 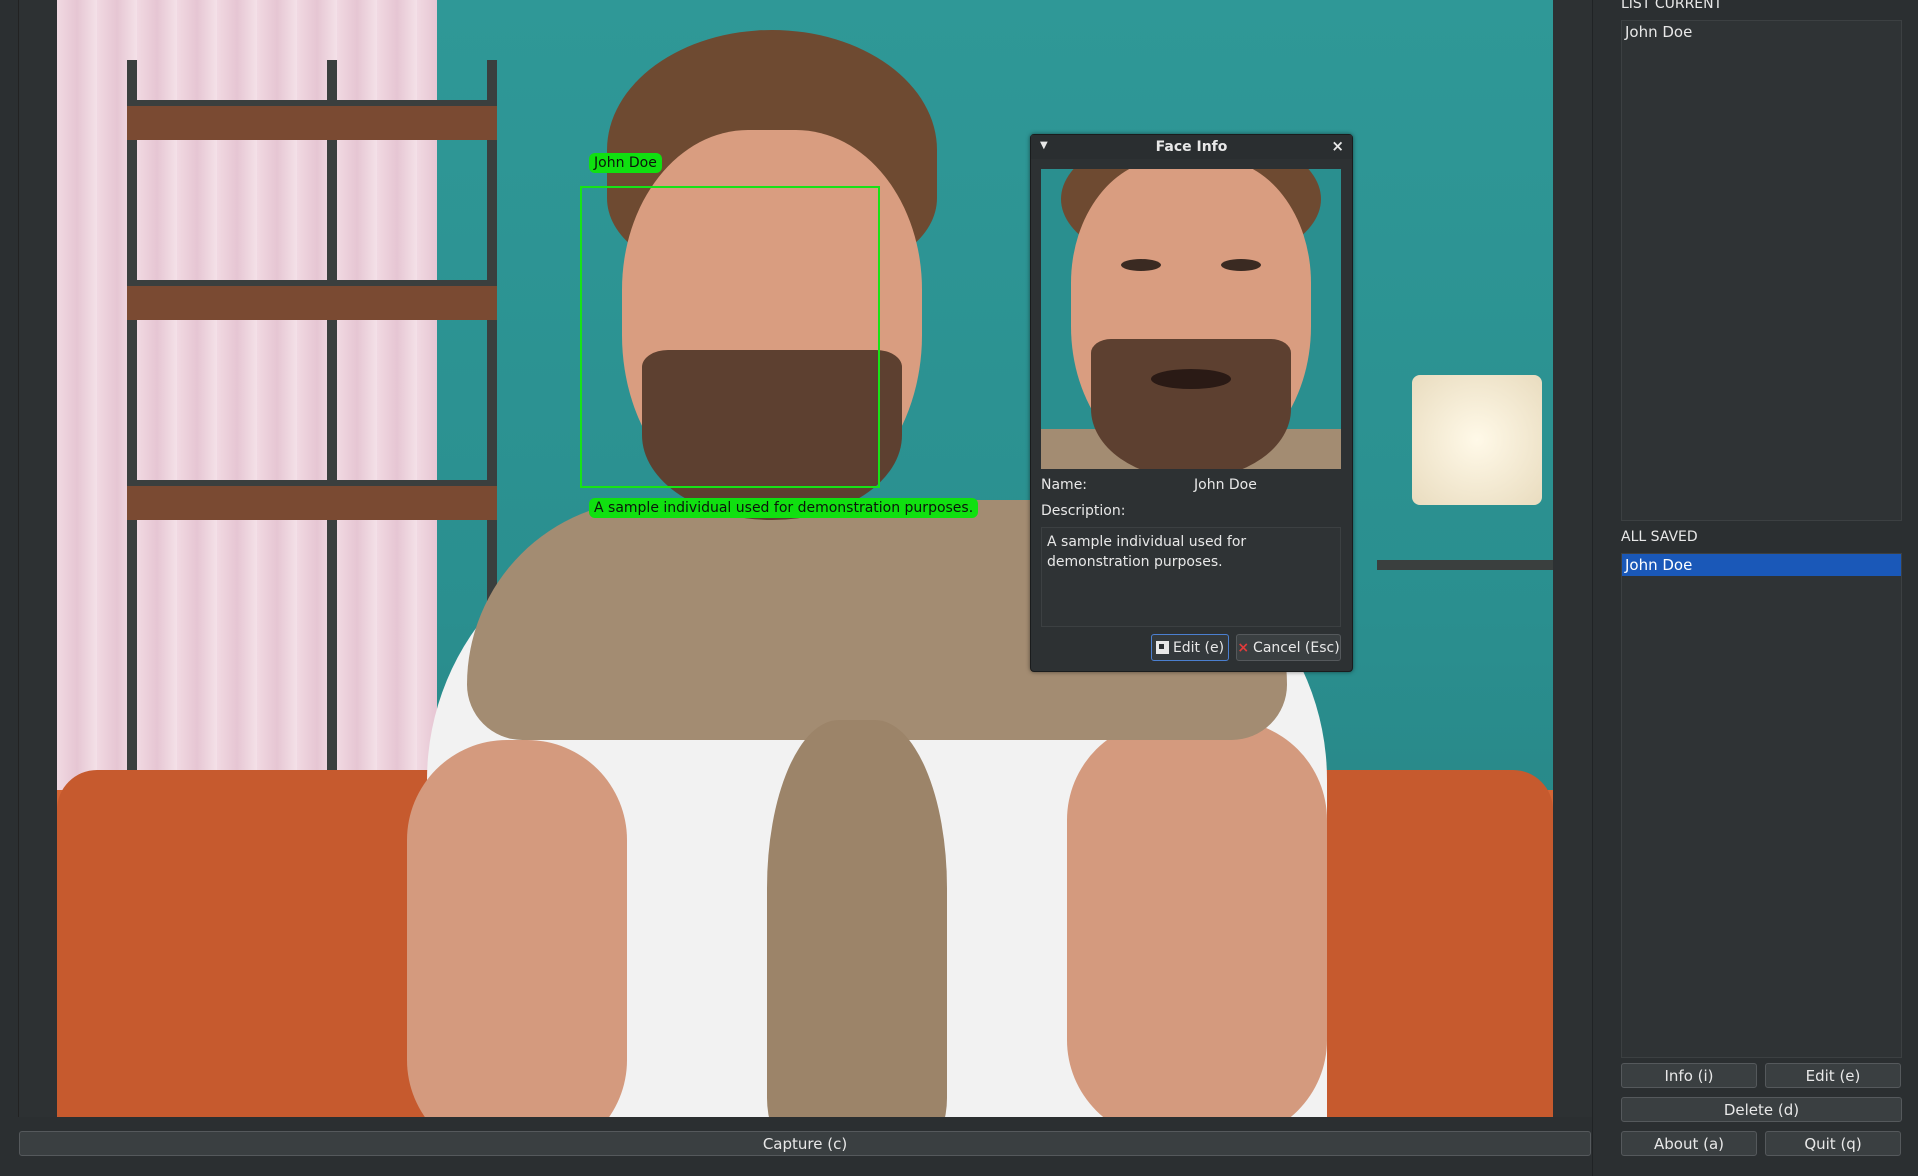 I want to click on delete-button: Delete (d), so click(x=1761, y=1109).